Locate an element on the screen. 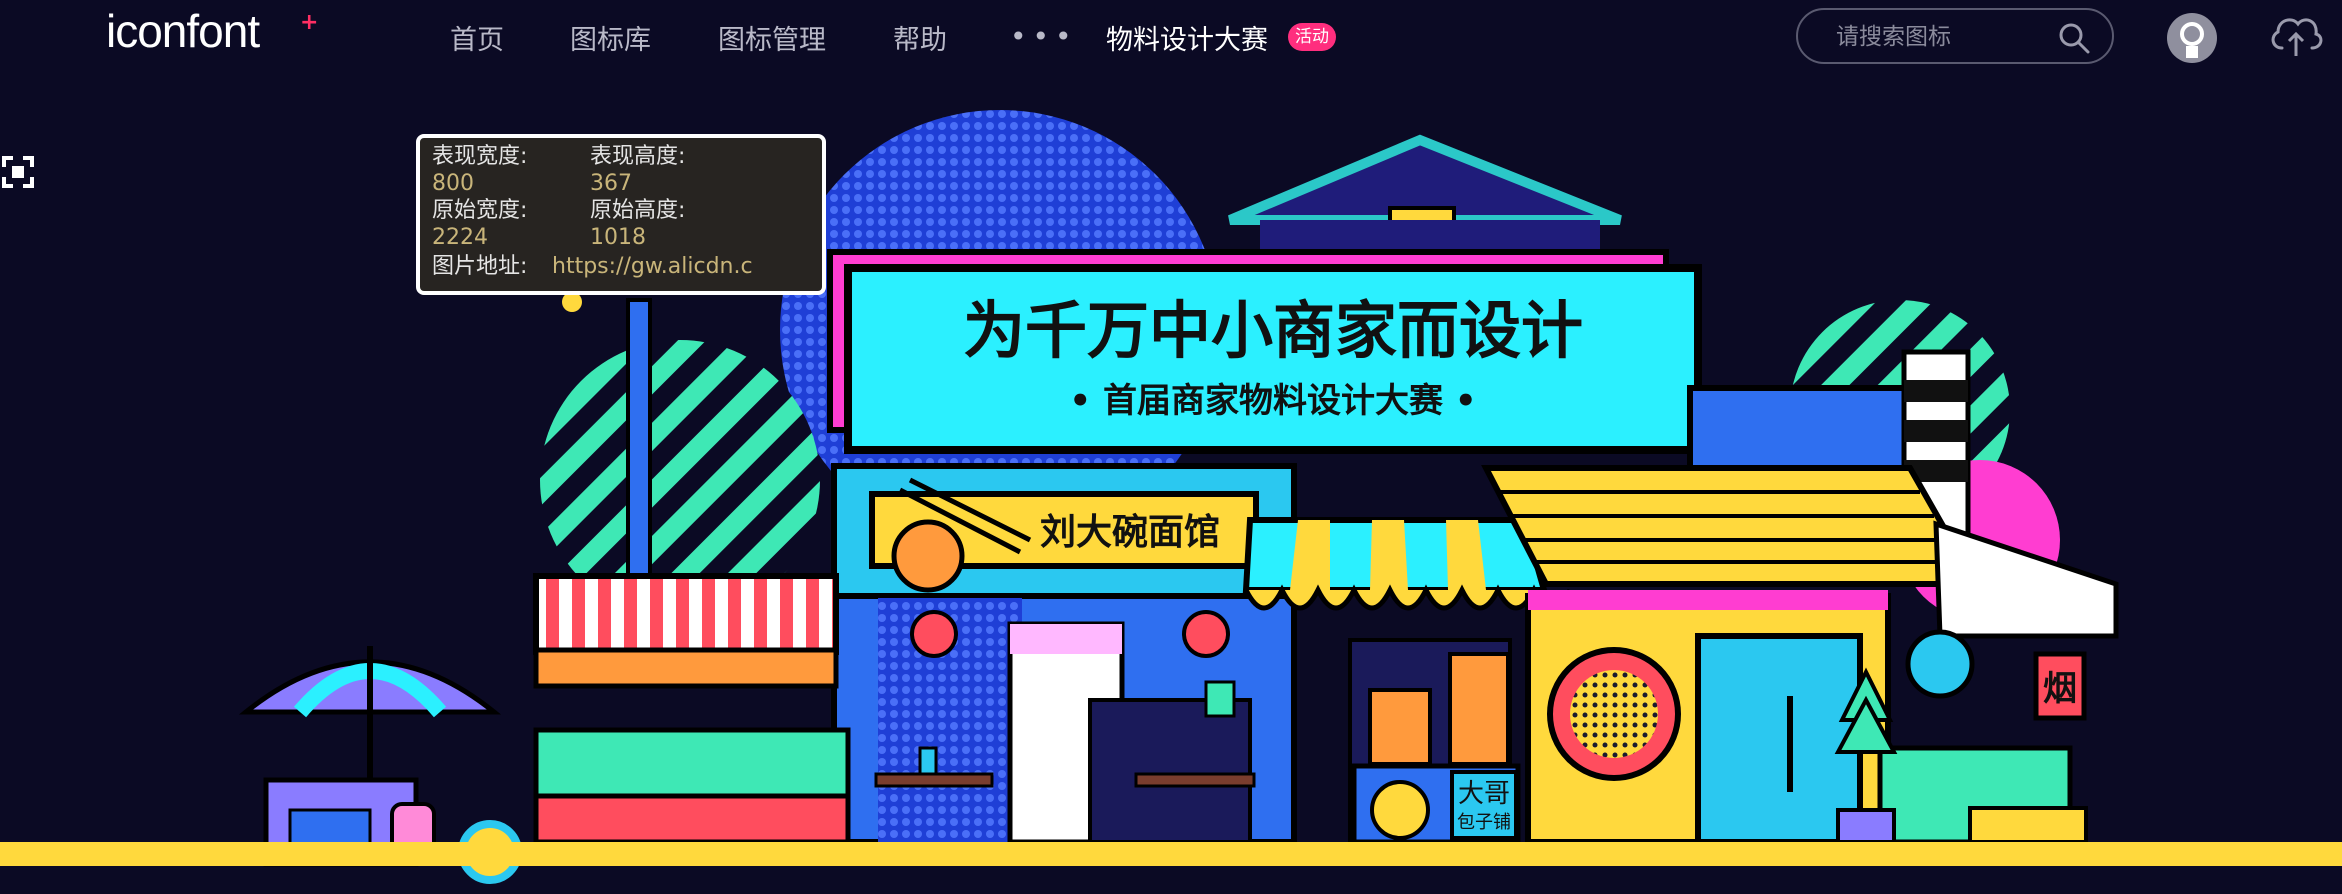 The width and height of the screenshot is (2342, 894). nav-home: 首页 is located at coordinates (477, 37).